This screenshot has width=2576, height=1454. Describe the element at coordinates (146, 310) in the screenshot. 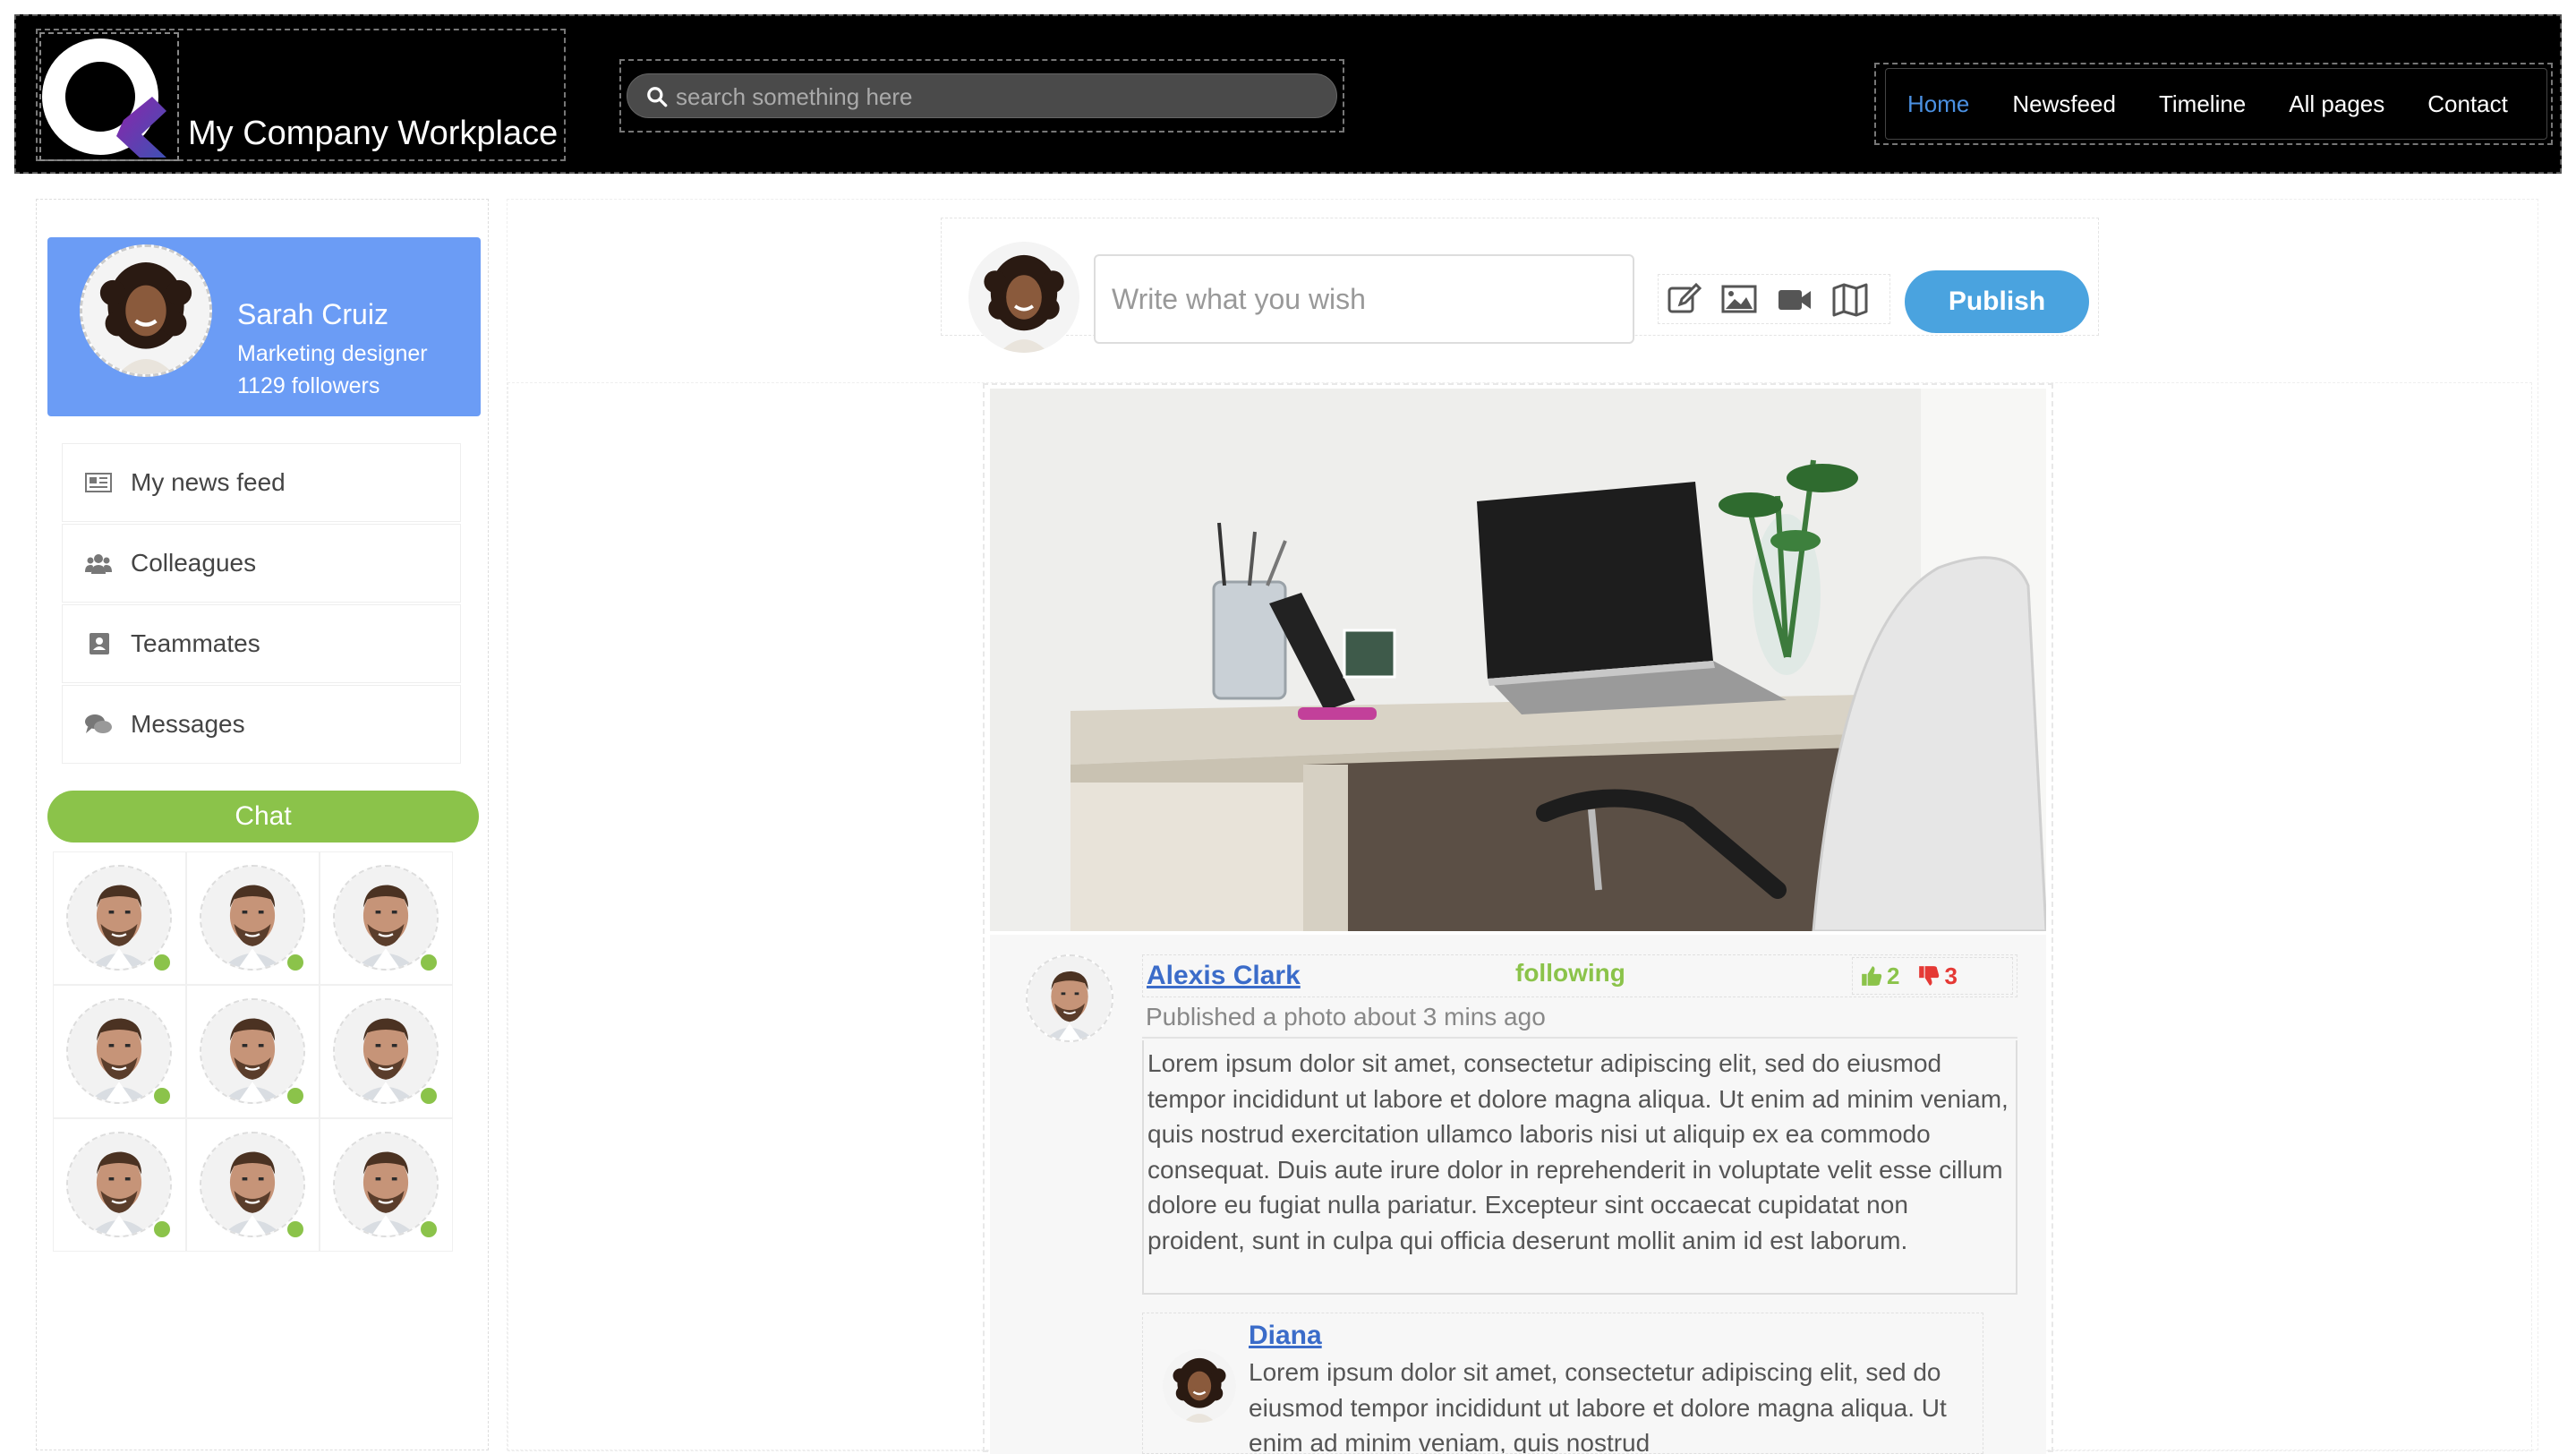

I see `profile-avatar` at that location.